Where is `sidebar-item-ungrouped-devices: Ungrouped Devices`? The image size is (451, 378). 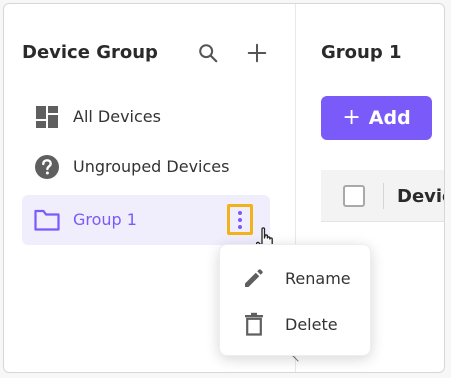
sidebar-item-ungrouped-devices: Ungrouped Devices is located at coordinates (146, 167).